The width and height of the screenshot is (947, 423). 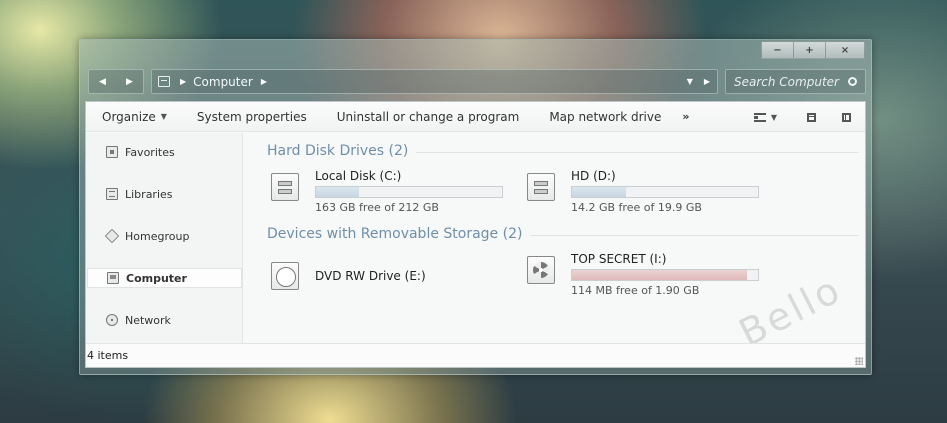 I want to click on sidebar-item-network: Network, so click(x=164, y=320).